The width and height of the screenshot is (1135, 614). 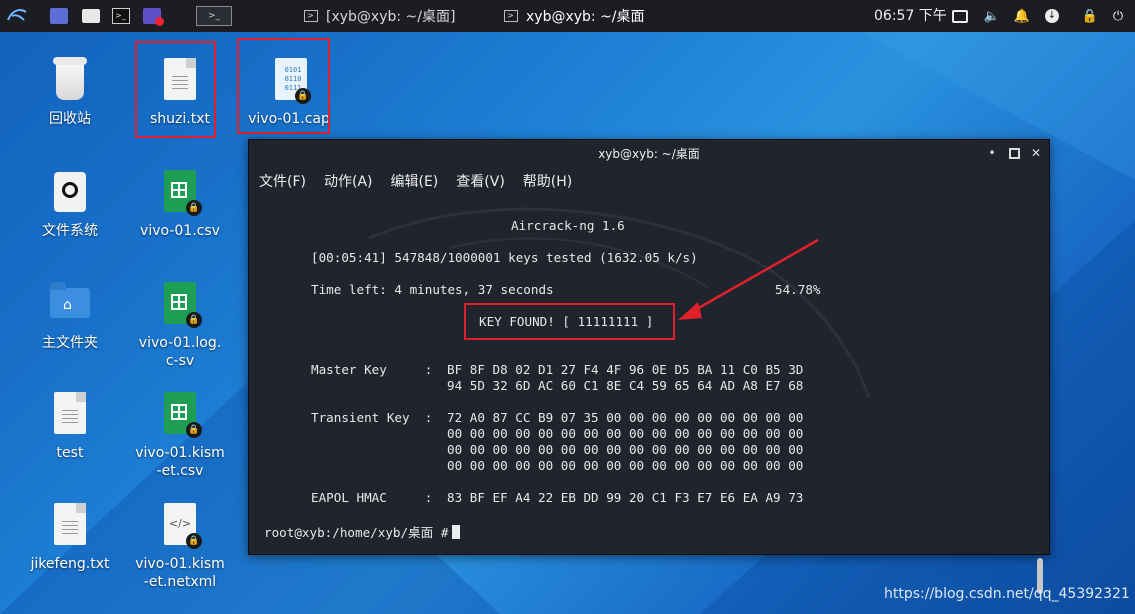 I want to click on home-folder-icon: ⌂, so click(x=70, y=304).